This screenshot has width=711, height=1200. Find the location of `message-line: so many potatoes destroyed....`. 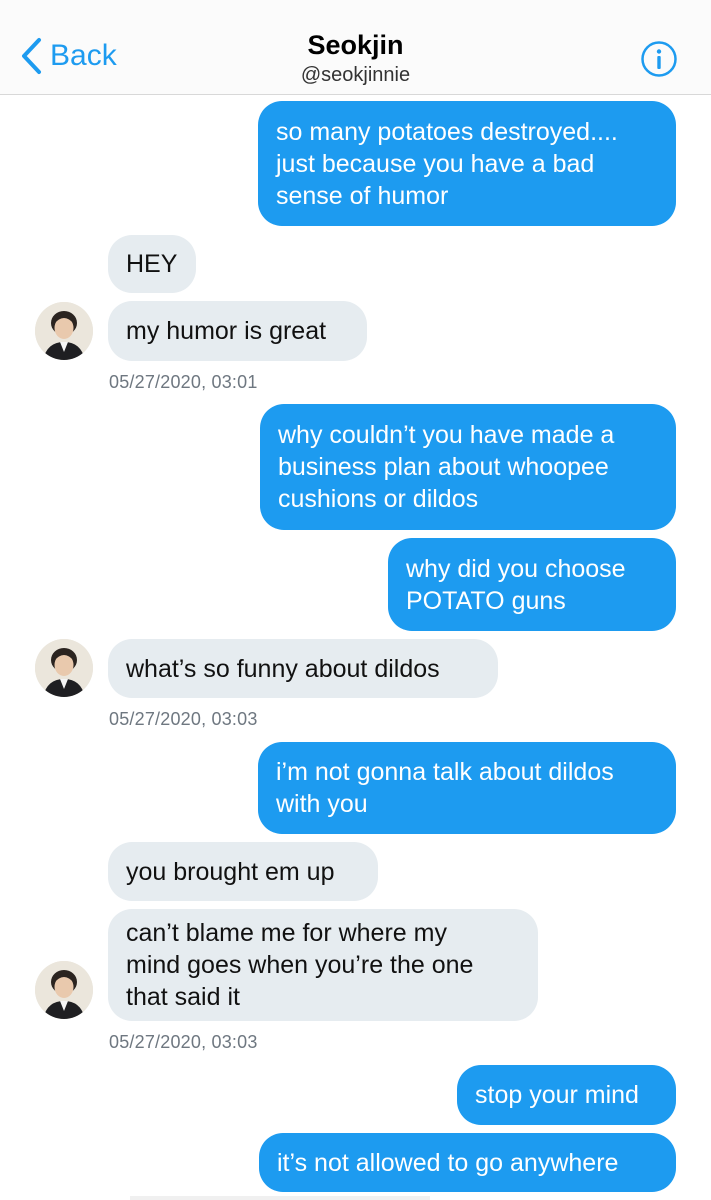

message-line: so many potatoes destroyed.... is located at coordinates (447, 131).